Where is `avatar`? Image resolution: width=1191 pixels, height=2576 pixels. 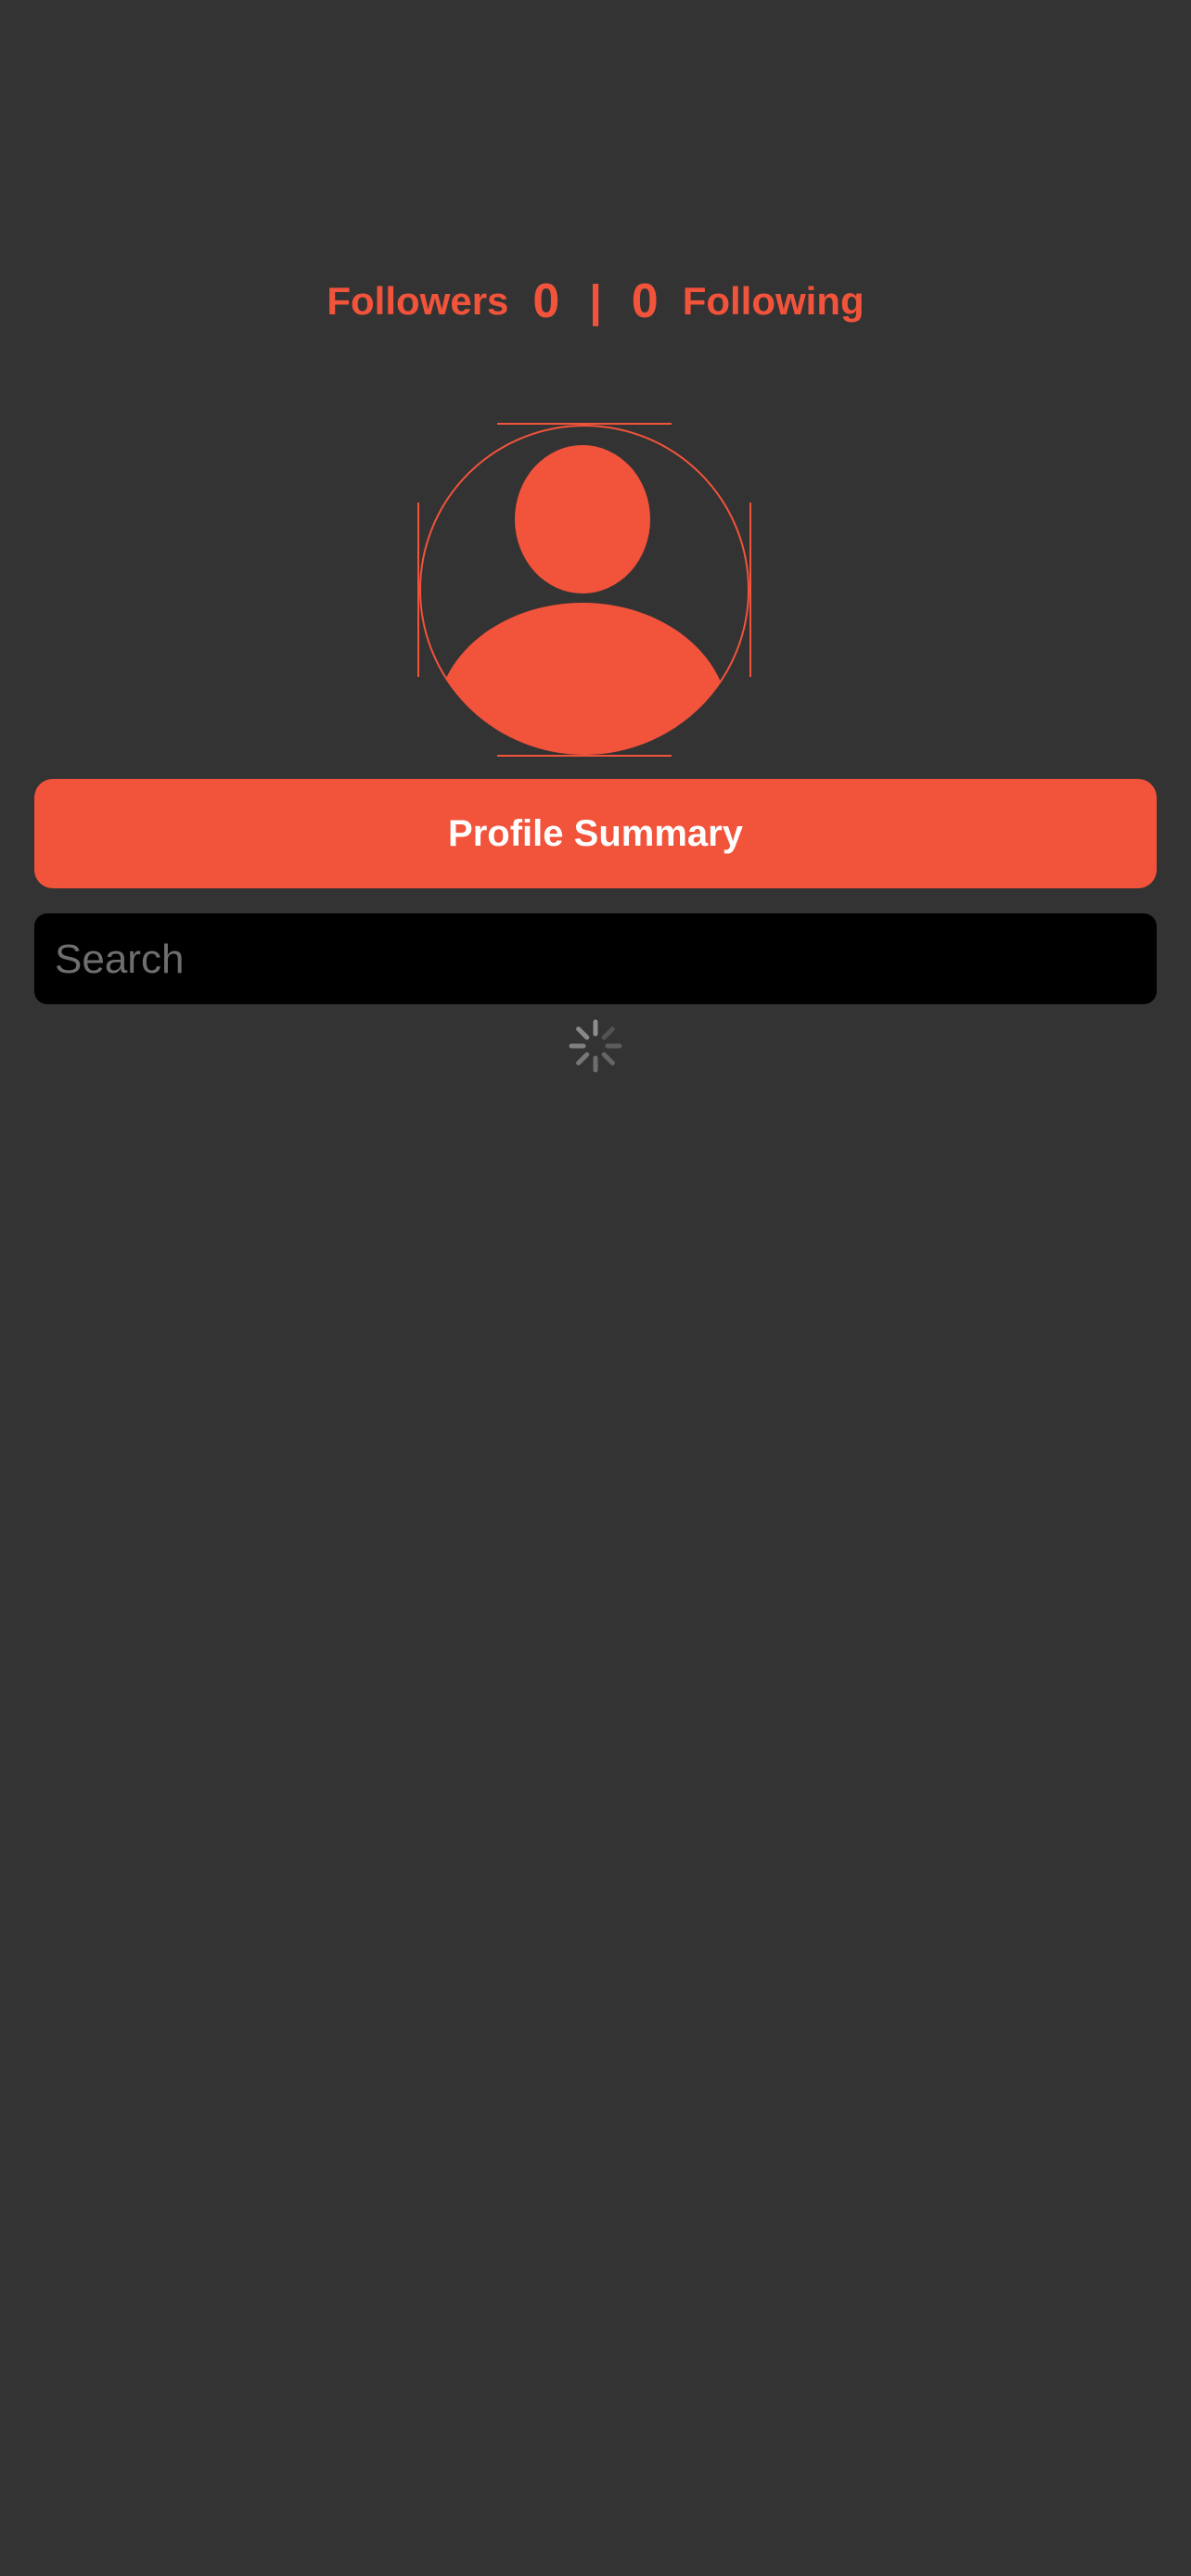
avatar is located at coordinates (584, 590).